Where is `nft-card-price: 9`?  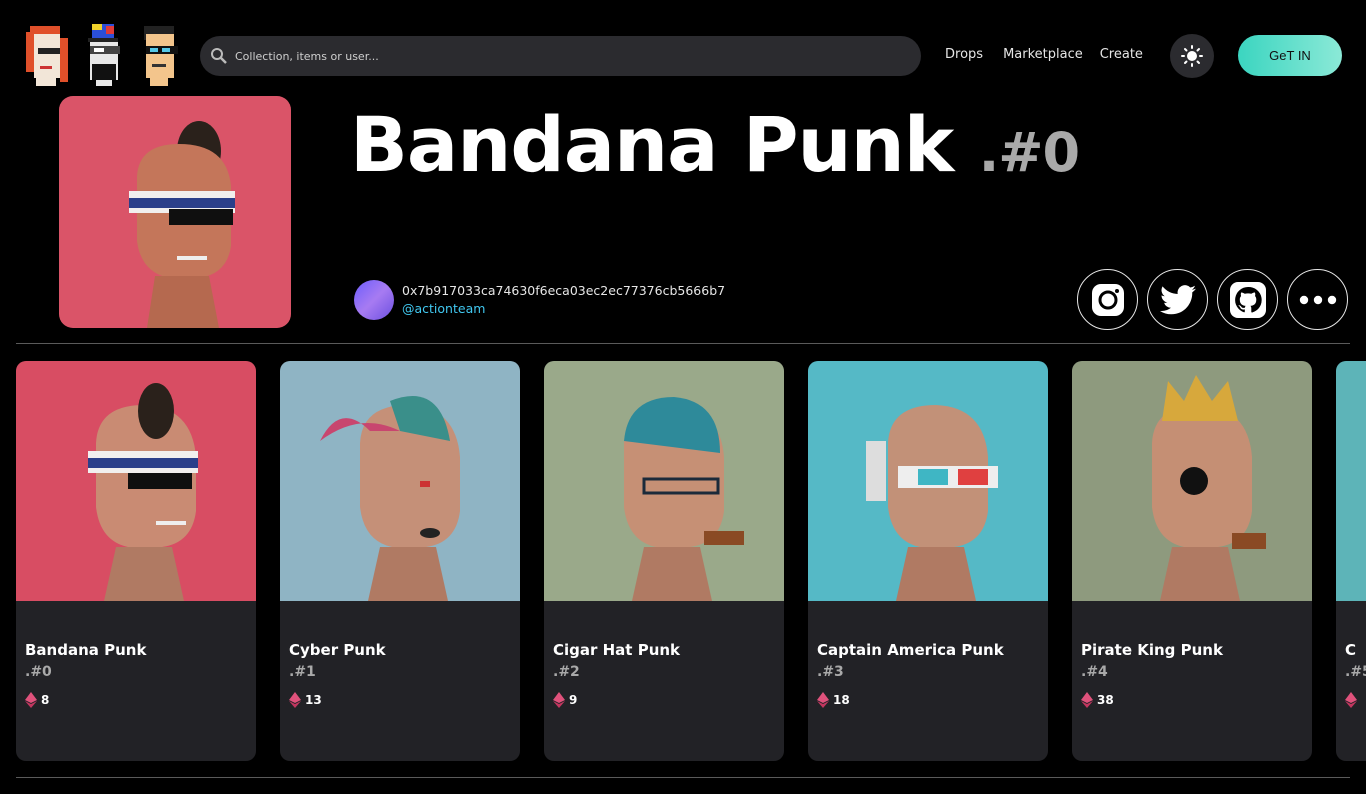
nft-card-price: 9 is located at coordinates (565, 700).